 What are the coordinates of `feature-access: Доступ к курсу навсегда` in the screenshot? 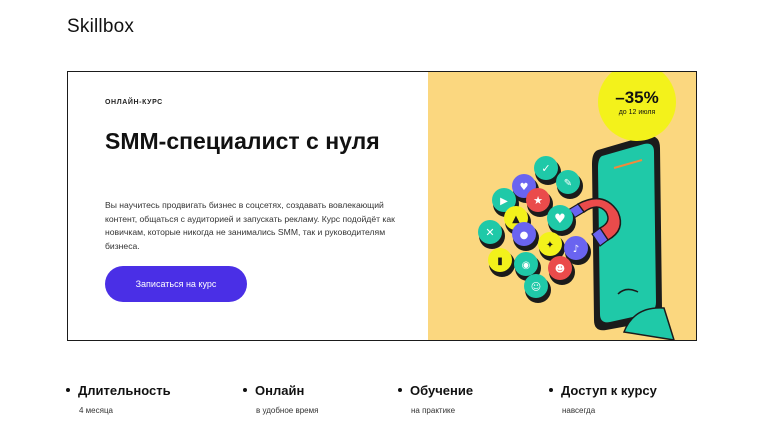 It's located at (603, 399).